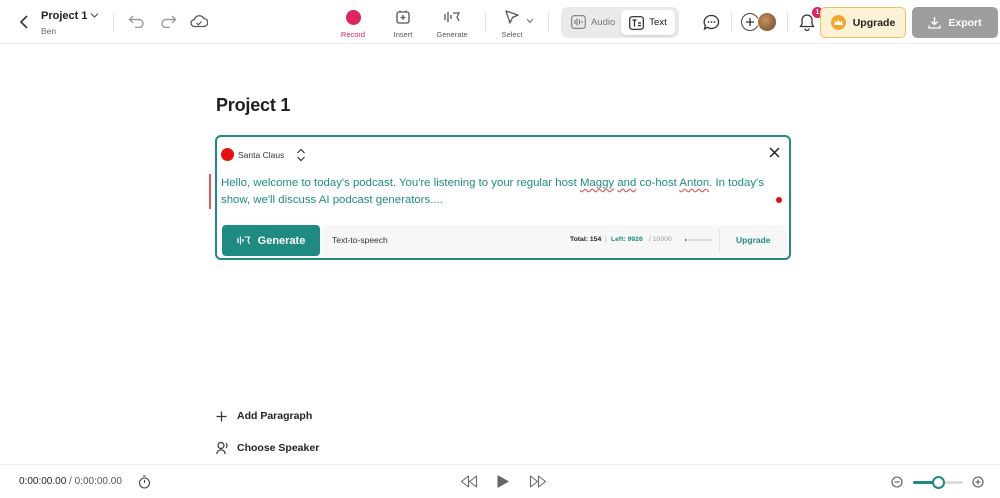 This screenshot has height=498, width=1000. Describe the element at coordinates (24, 22) in the screenshot. I see `back-arrow-icon` at that location.